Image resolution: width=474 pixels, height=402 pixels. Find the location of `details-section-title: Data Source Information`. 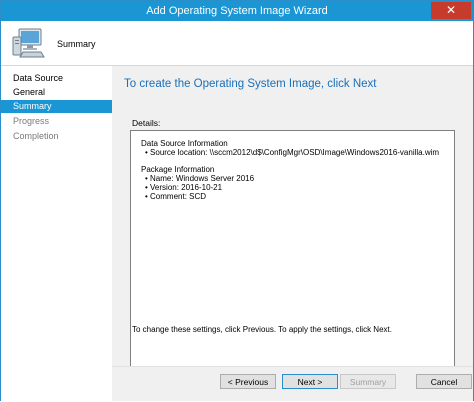

details-section-title: Data Source Information is located at coordinates (184, 143).